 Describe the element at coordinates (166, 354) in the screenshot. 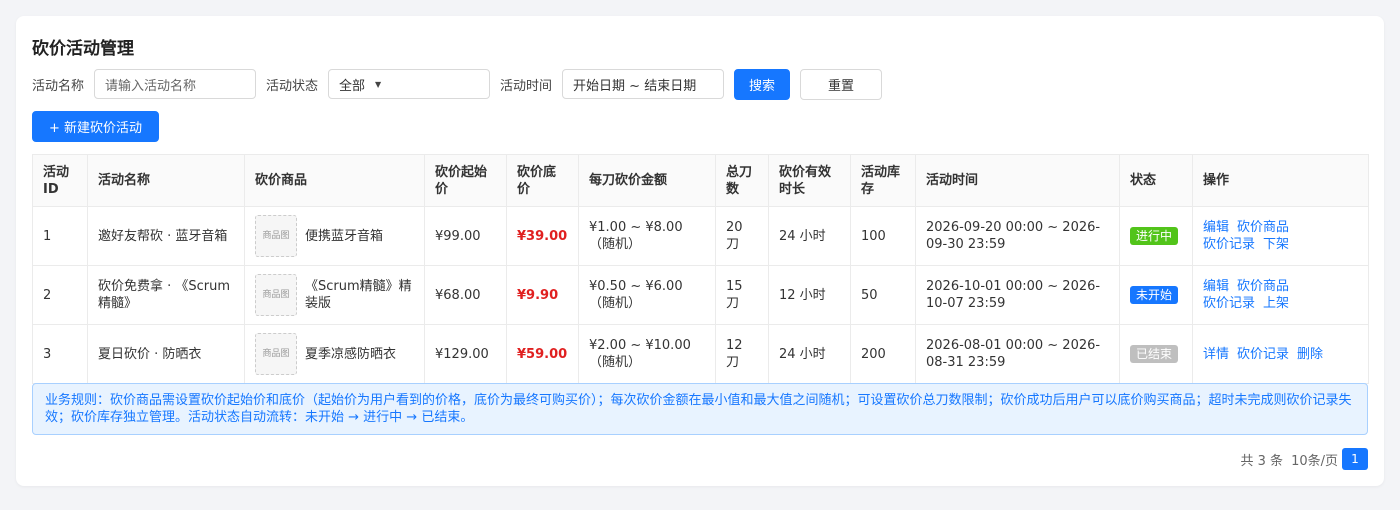

I see `activity-name: 夏日砍价 · 防晒衣` at that location.